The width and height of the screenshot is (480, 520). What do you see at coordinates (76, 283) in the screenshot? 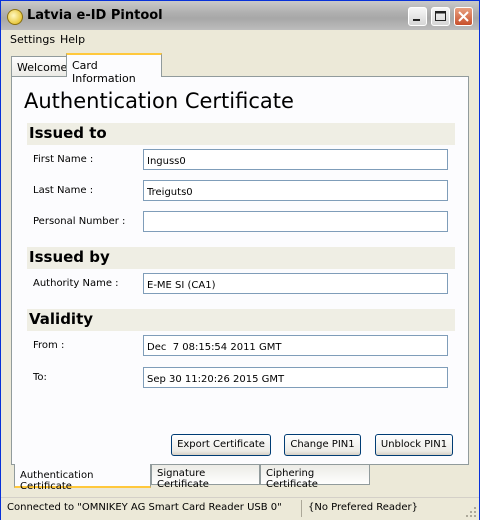
I see `authority-name-label: Authority Name :` at bounding box center [76, 283].